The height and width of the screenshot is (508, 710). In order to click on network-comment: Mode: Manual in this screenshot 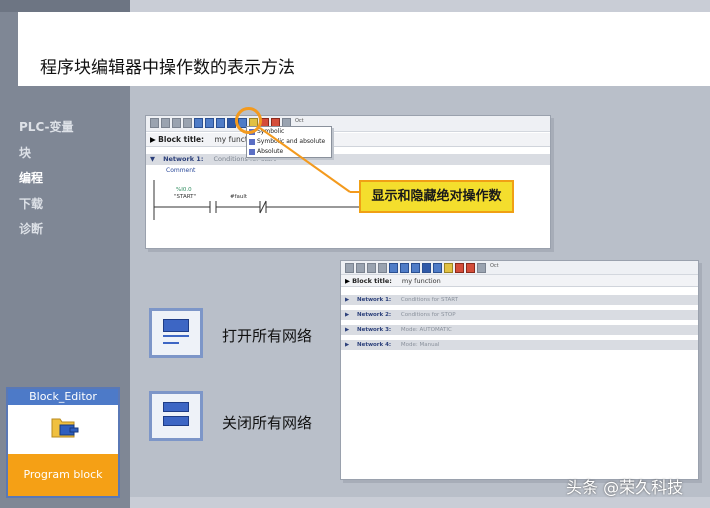, I will do `click(420, 345)`.